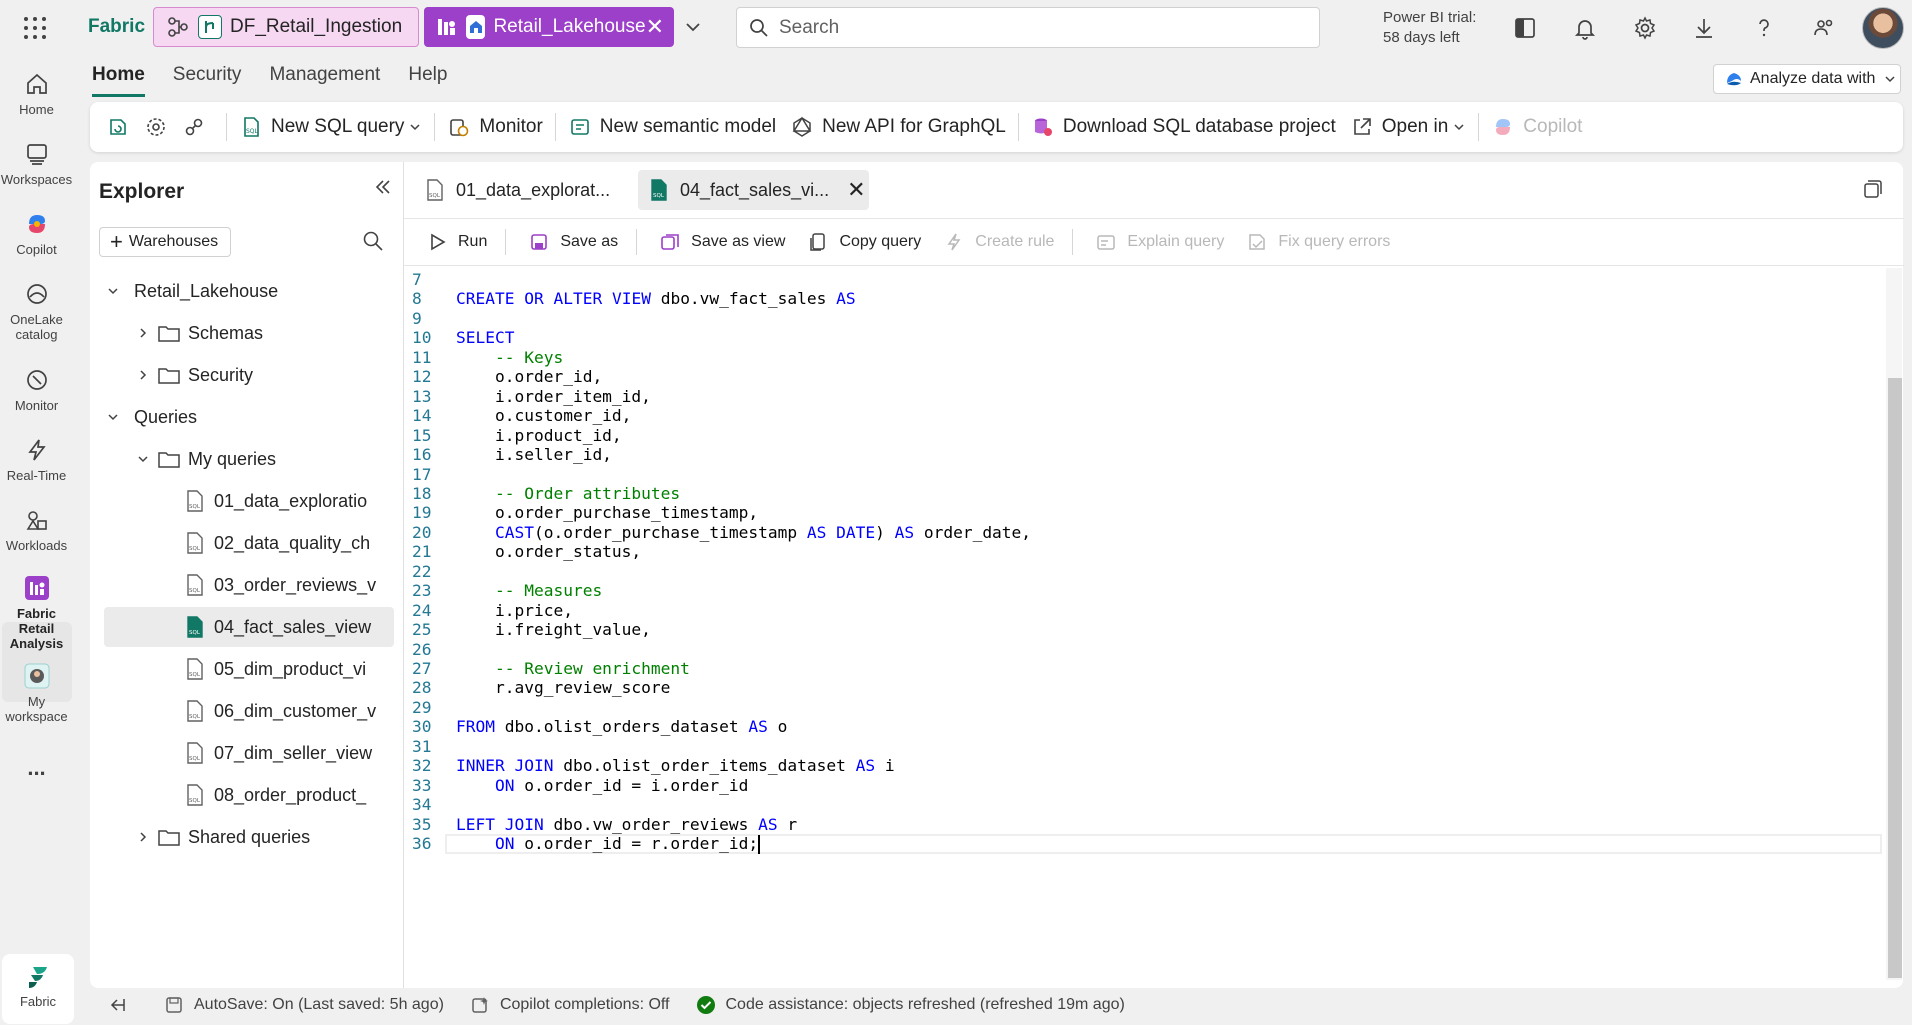 Image resolution: width=1912 pixels, height=1025 pixels. I want to click on code-line: 15 i.product_id,, so click(1143, 436).